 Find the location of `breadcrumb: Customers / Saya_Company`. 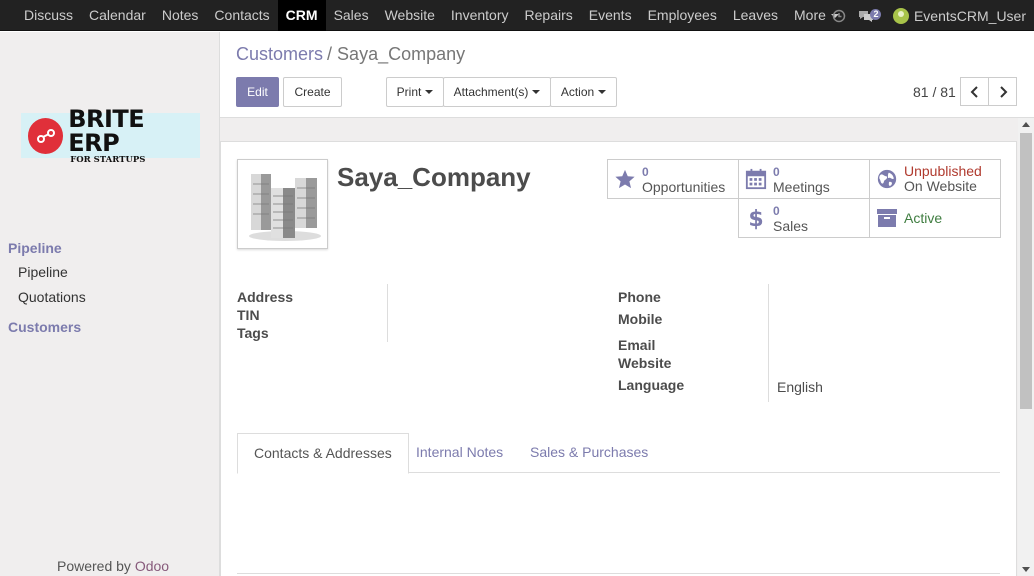

breadcrumb: Customers / Saya_Company is located at coordinates (350, 54).